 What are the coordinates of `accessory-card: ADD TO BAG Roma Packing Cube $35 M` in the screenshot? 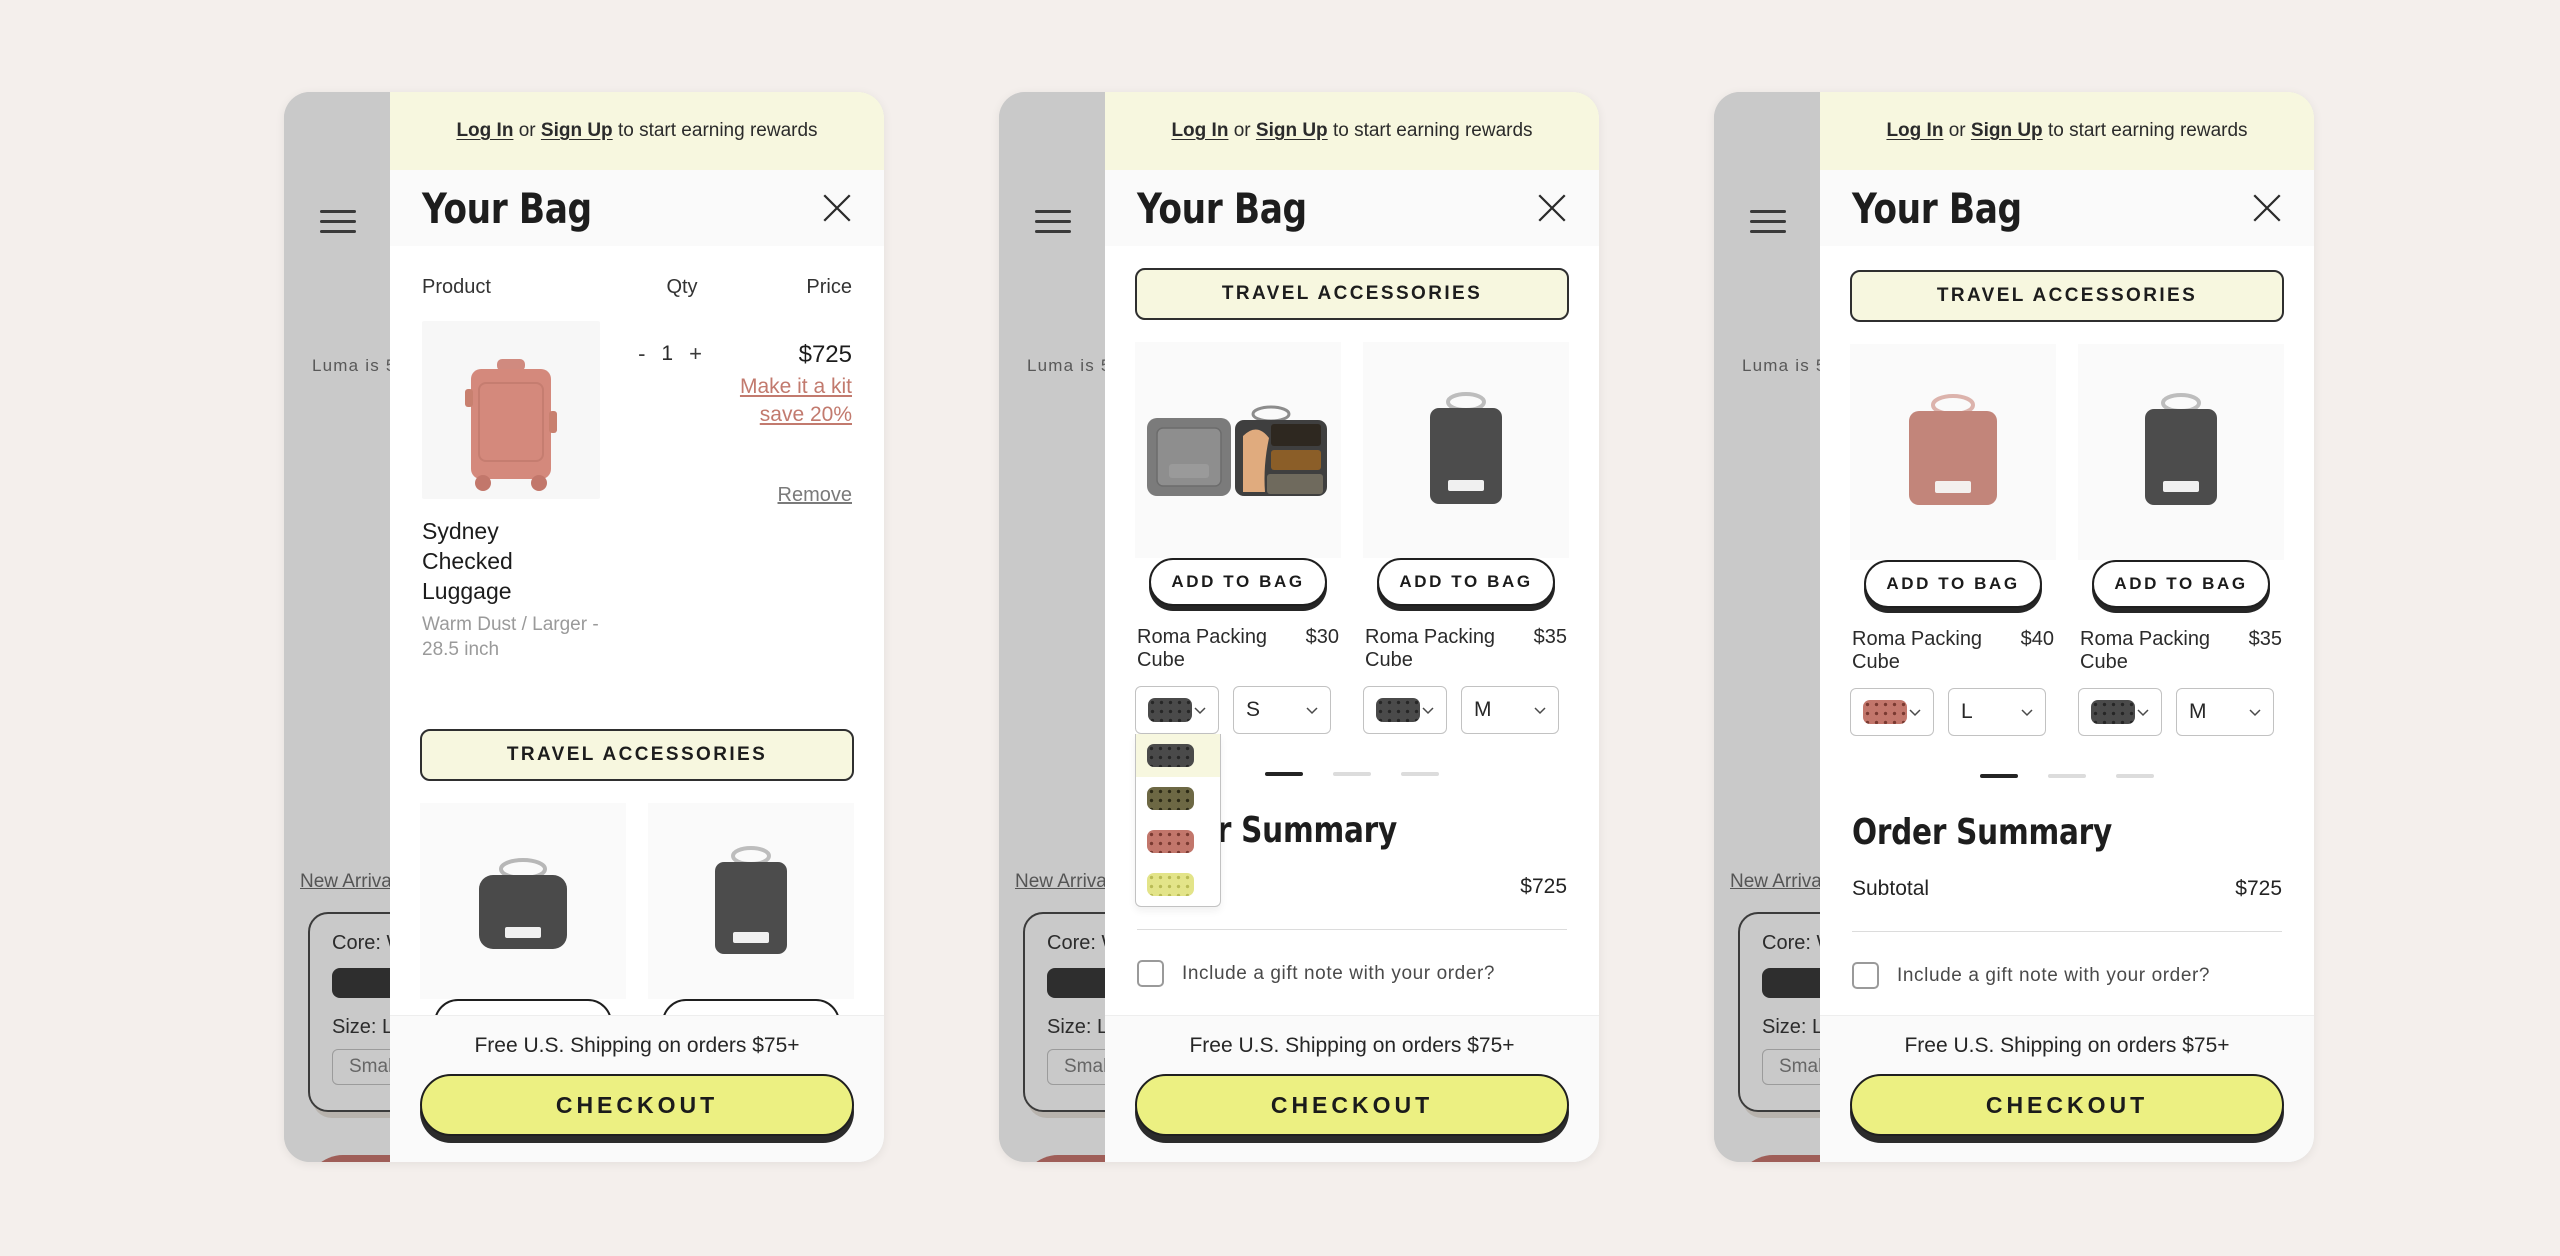 It's located at (2181, 540).